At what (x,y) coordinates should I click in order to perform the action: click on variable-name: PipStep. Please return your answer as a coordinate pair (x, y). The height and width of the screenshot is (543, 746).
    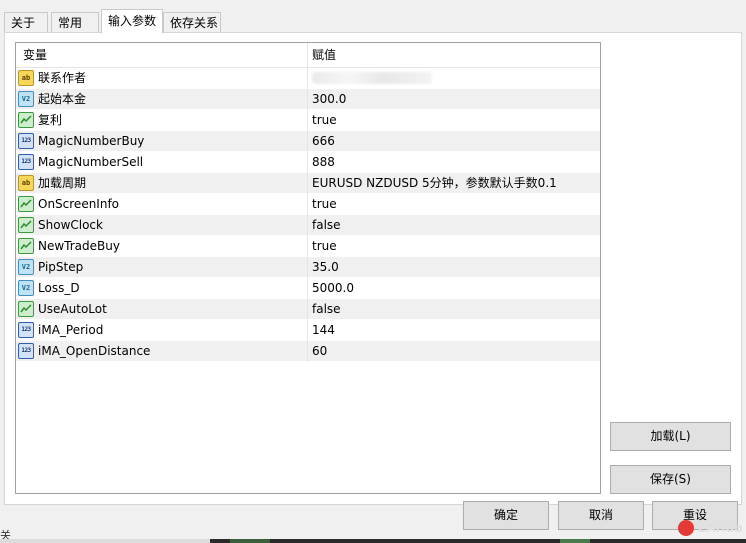
    Looking at the image, I should click on (61, 267).